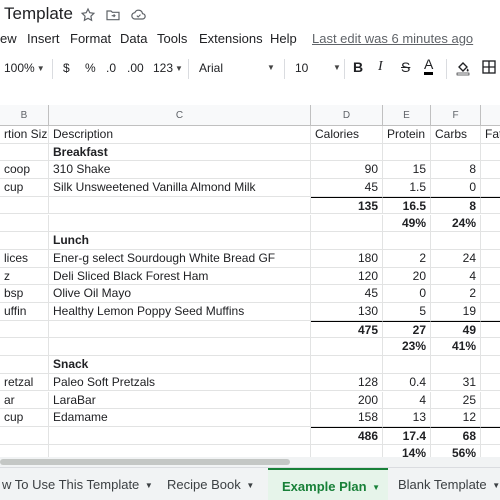  I want to click on cell-description: 310 Shake, so click(180, 170).